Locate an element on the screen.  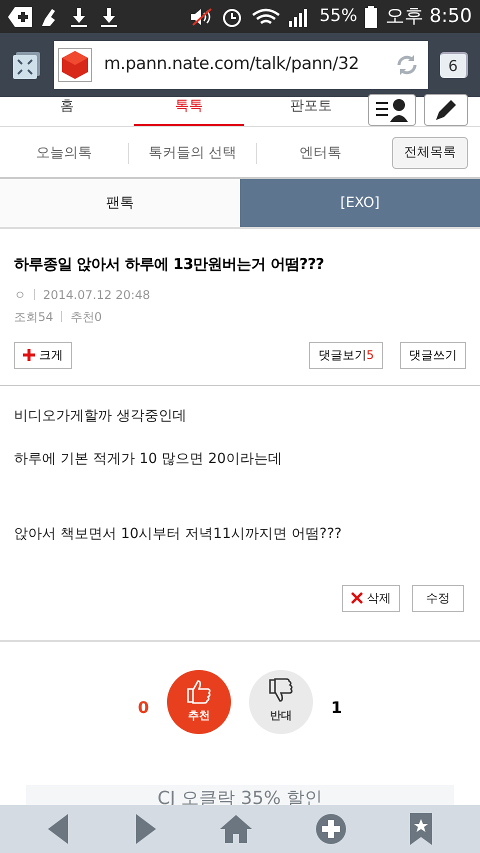
vote-count: 0 is located at coordinates (143, 707).